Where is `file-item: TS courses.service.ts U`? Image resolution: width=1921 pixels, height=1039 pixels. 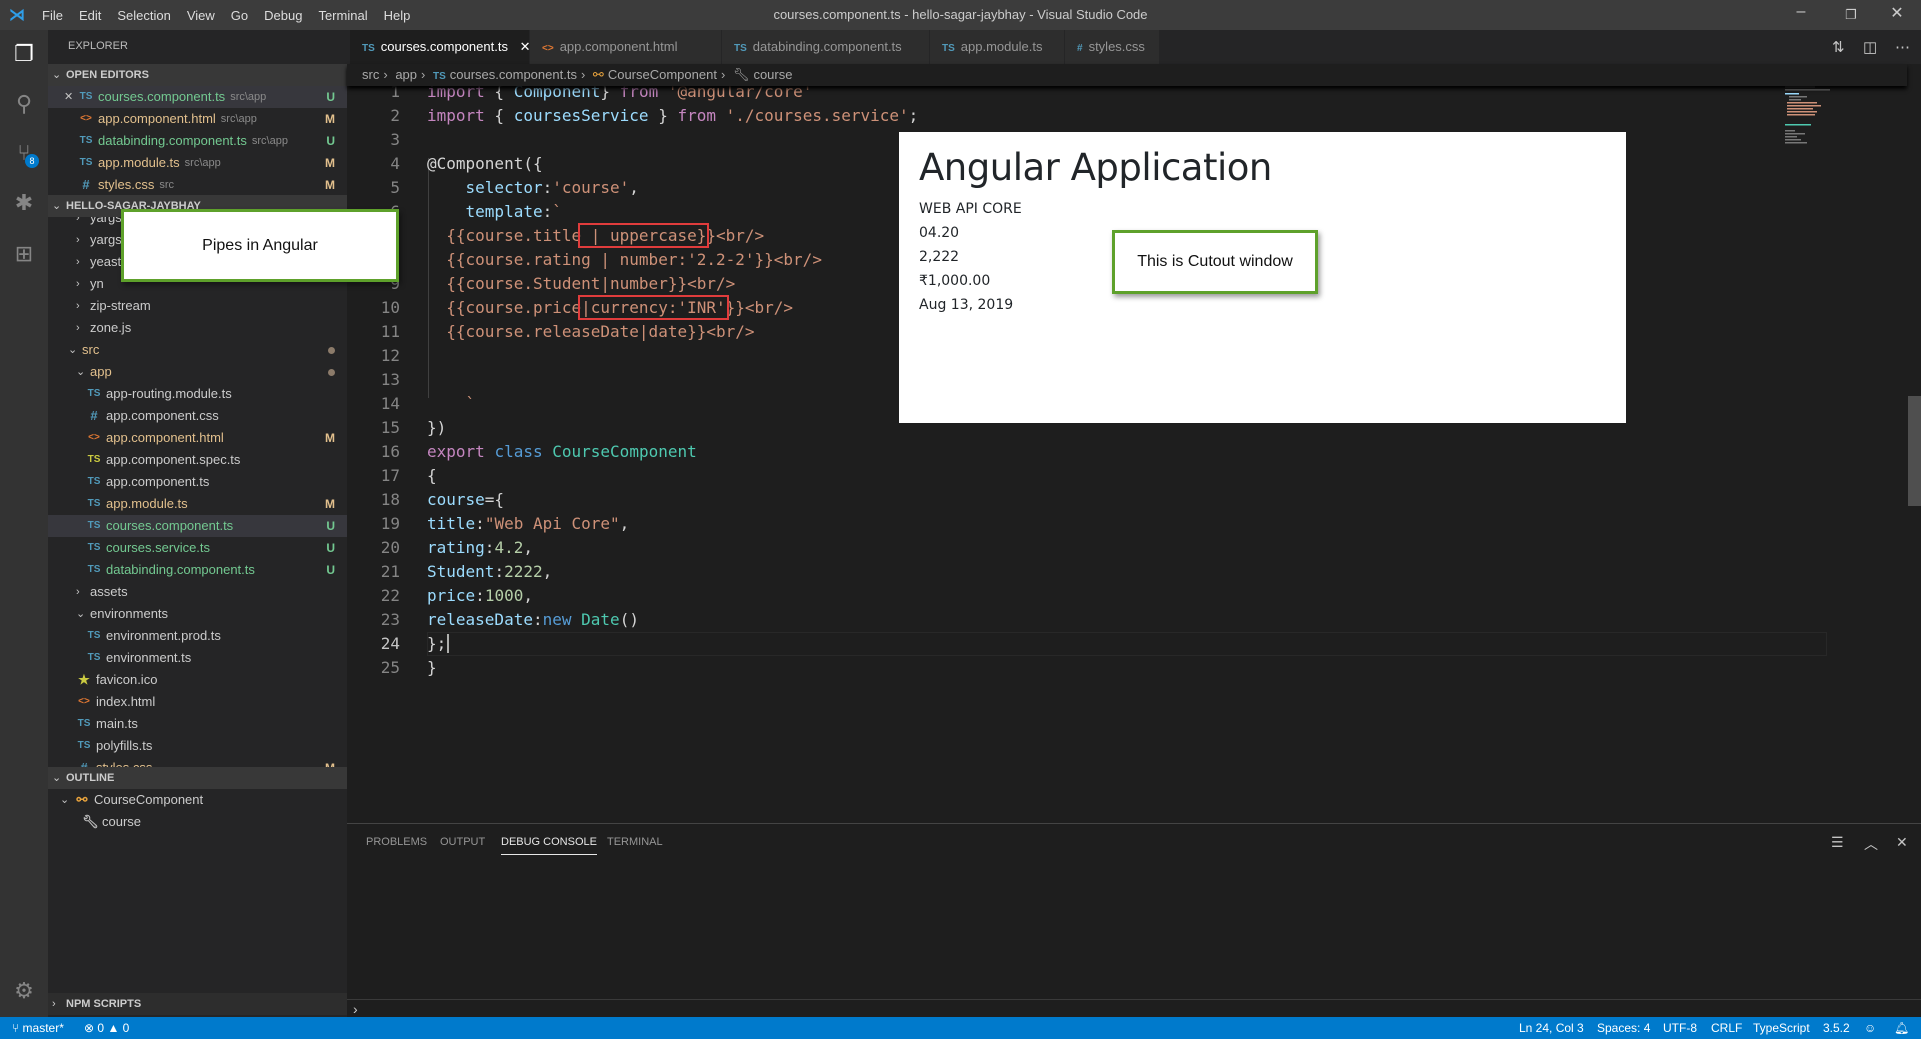
file-item: TS courses.service.ts U is located at coordinates (197, 548).